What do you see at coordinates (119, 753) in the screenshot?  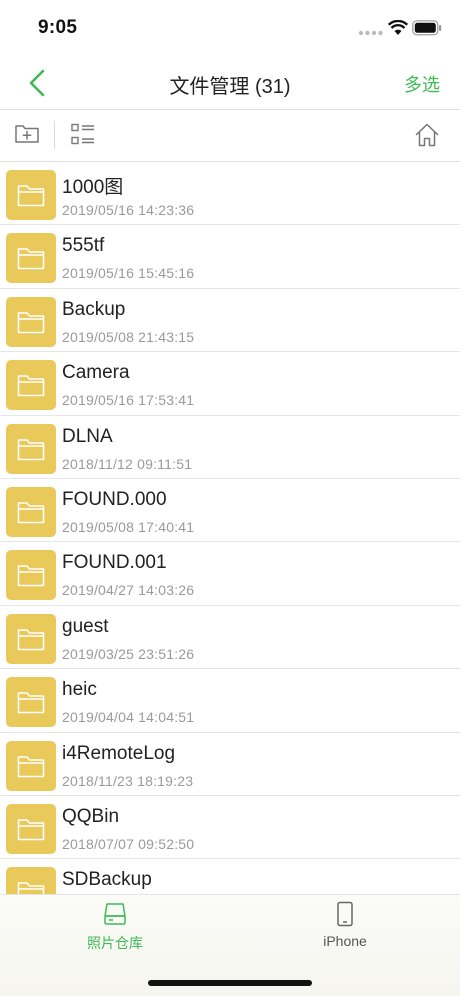 I see `folder-name: i4RemoteLog` at bounding box center [119, 753].